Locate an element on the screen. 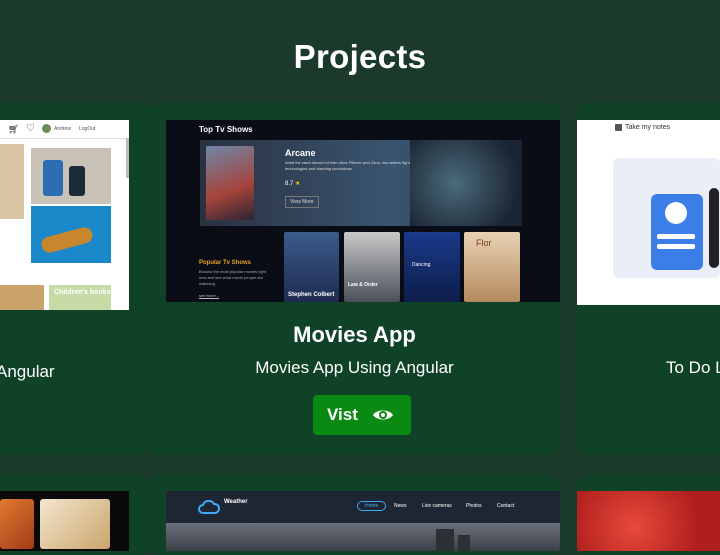  logout-link: LogOut is located at coordinates (87, 129).